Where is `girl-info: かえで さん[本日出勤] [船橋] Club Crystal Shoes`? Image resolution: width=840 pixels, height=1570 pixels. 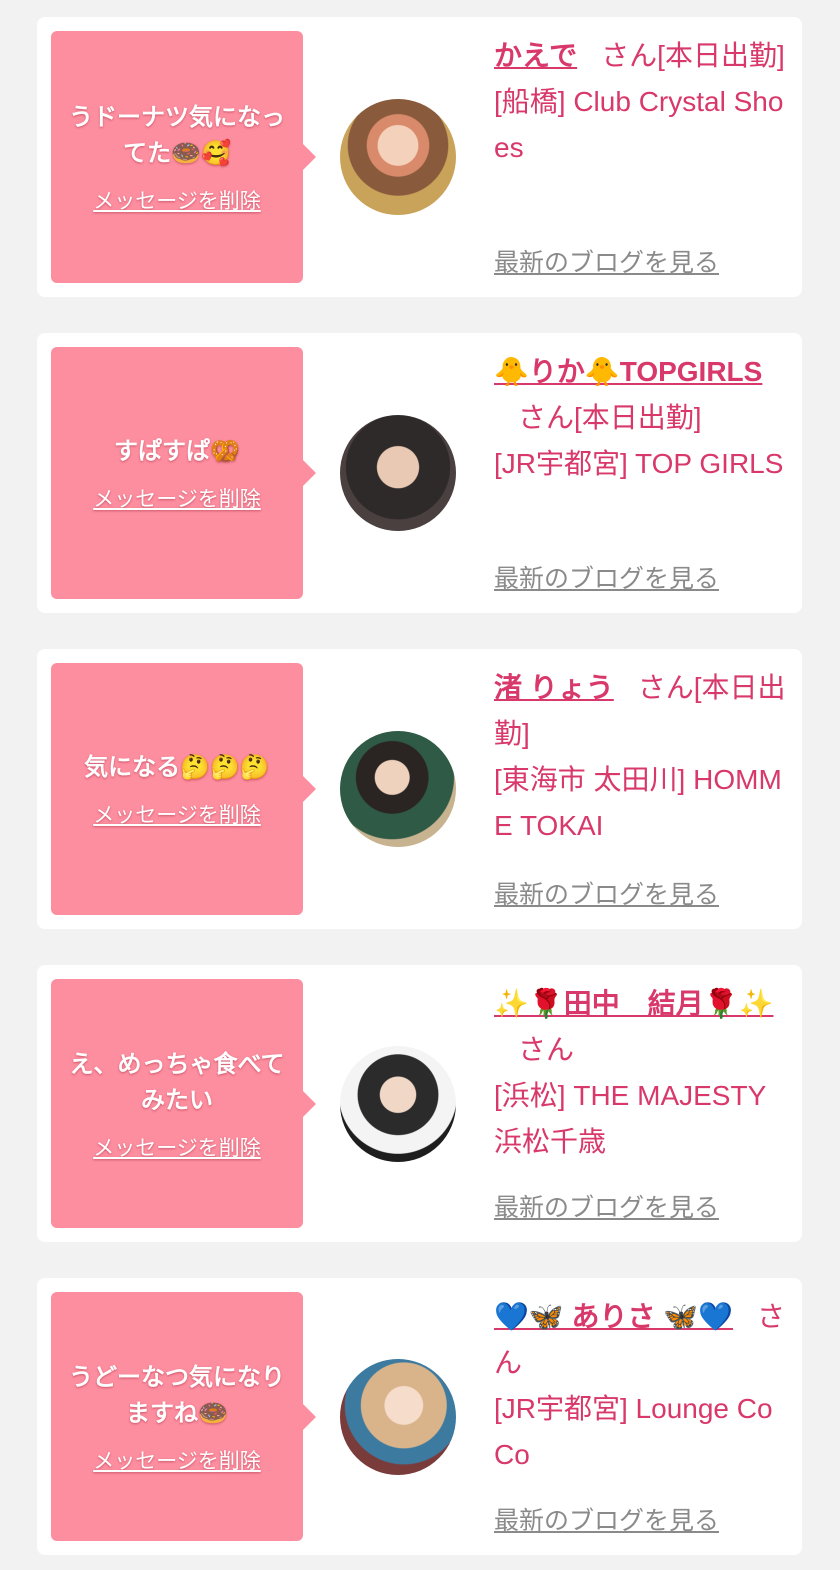
girl-info: かえで さん[本日出勤] [船橋] Club Crystal Shoes is located at coordinates (641, 102).